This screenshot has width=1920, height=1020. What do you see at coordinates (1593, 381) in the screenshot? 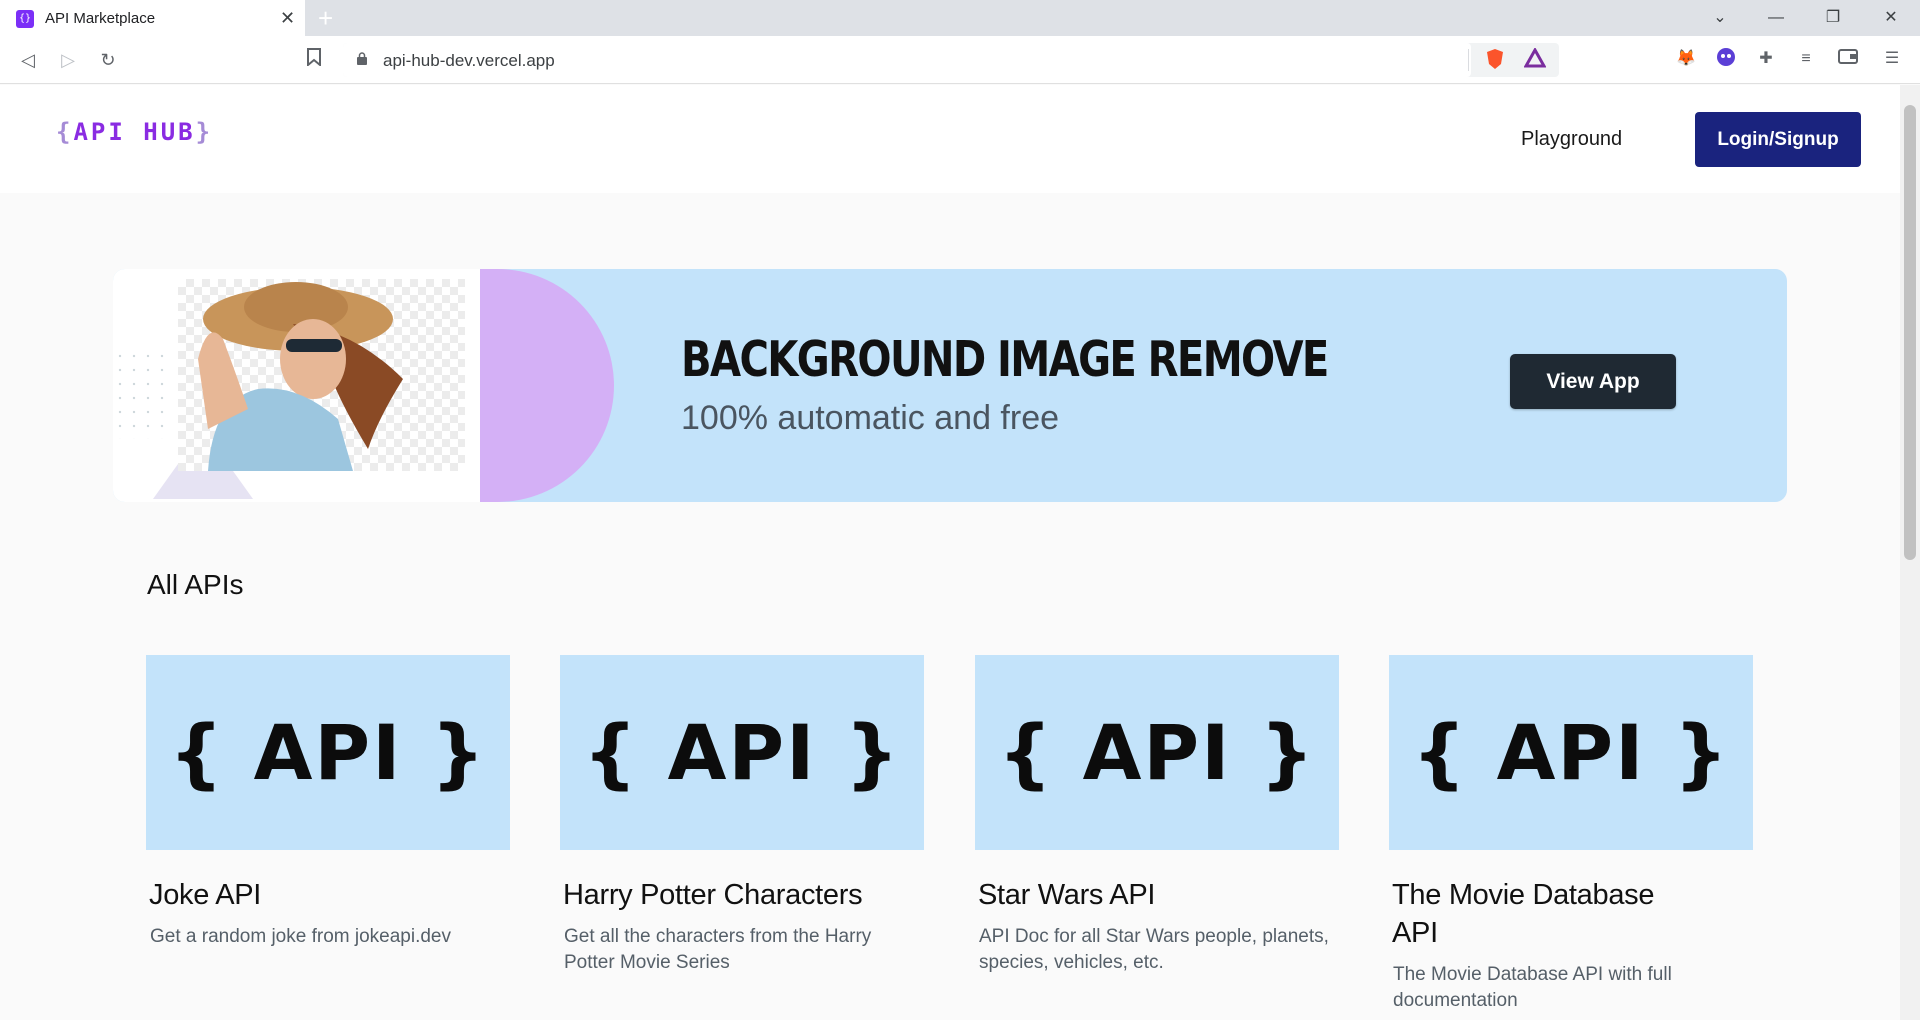
I see `view-app-button: View App` at bounding box center [1593, 381].